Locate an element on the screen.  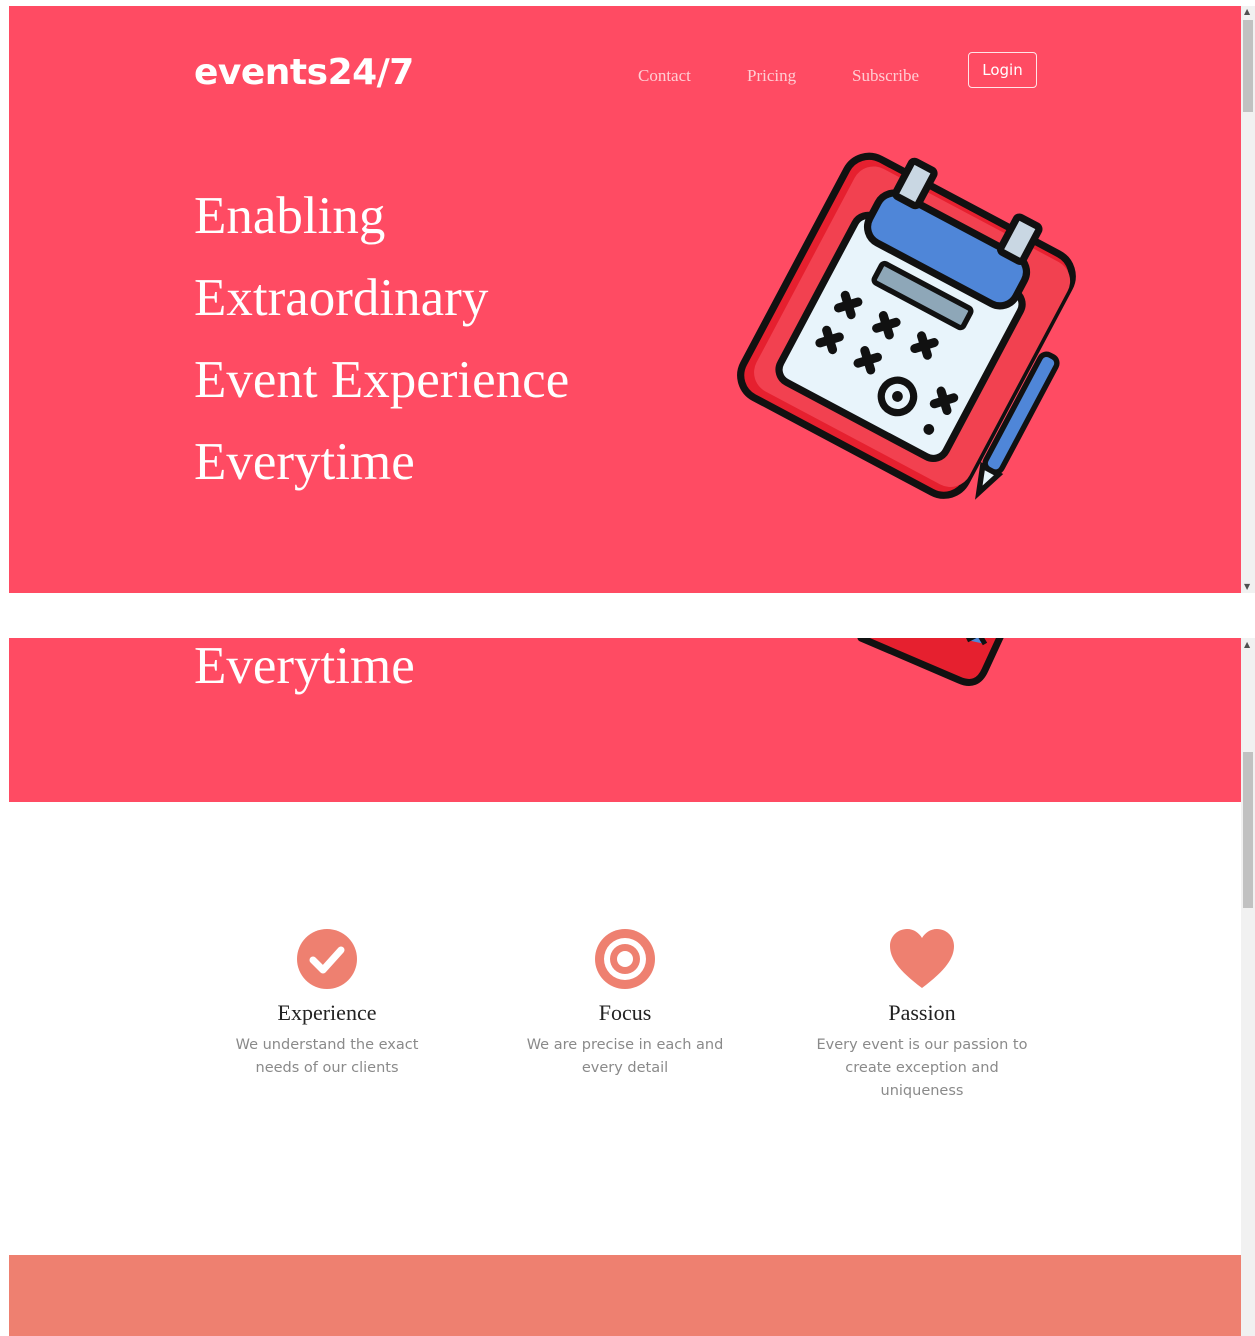
feature-title: Focus is located at coordinates (625, 1012).